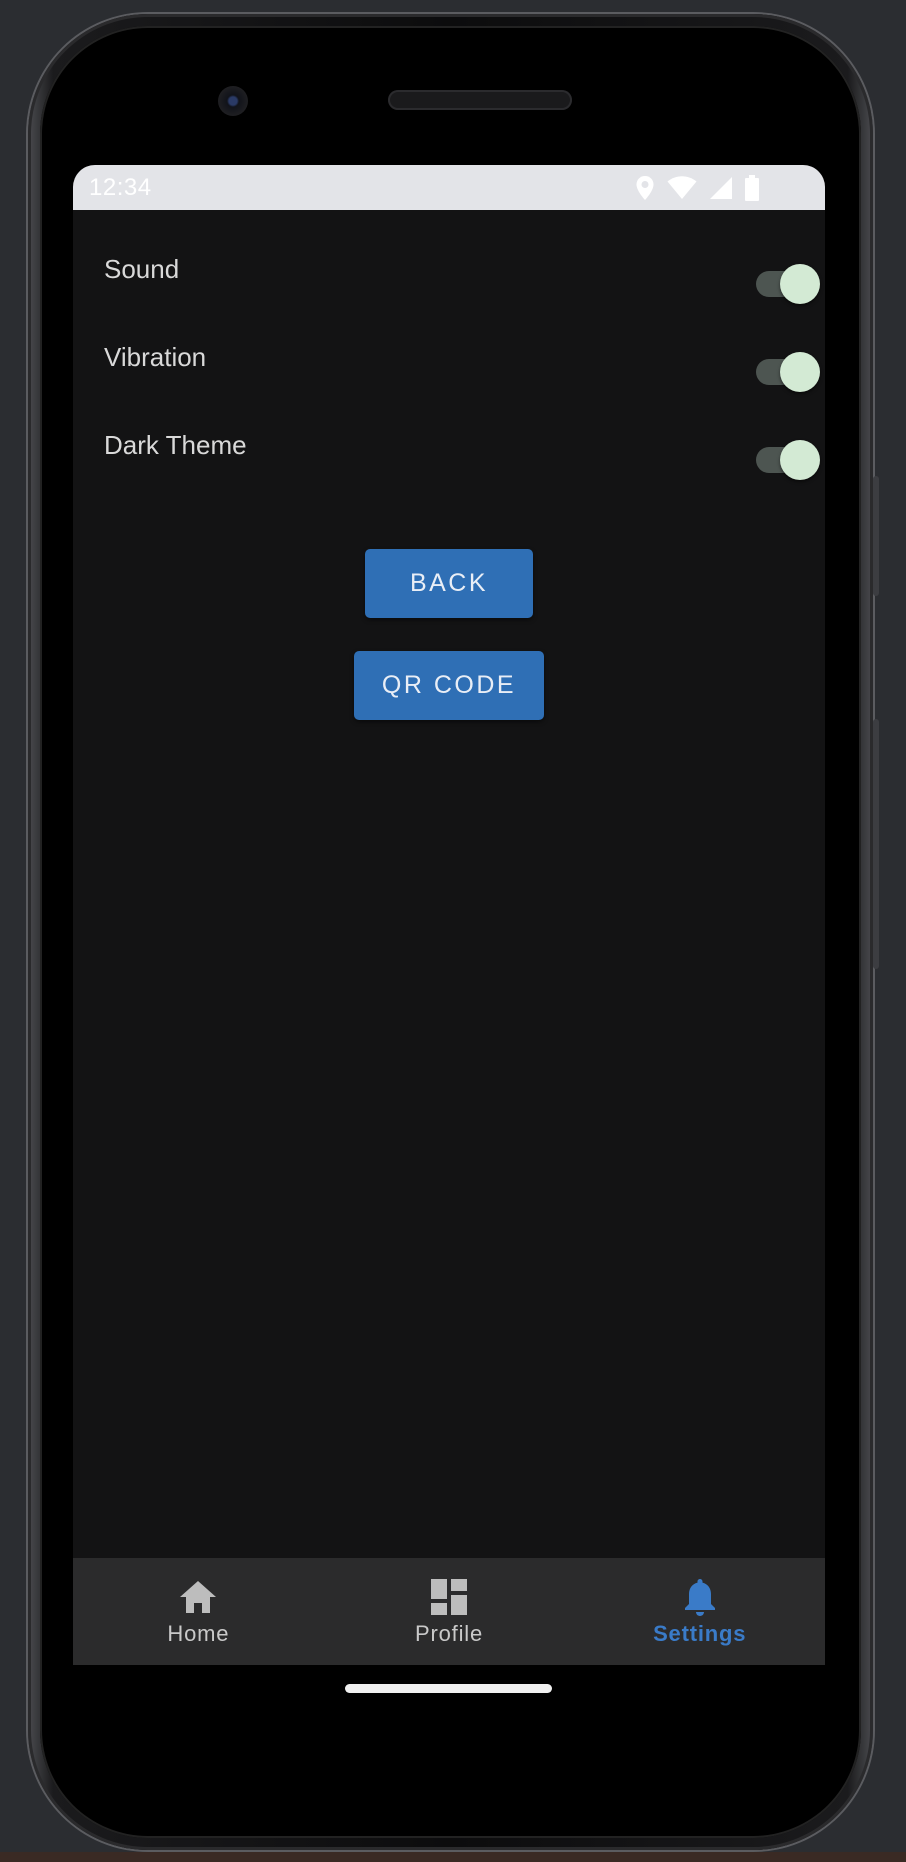 This screenshot has width=906, height=1862. What do you see at coordinates (198, 1633) in the screenshot?
I see `nav-label: Home` at bounding box center [198, 1633].